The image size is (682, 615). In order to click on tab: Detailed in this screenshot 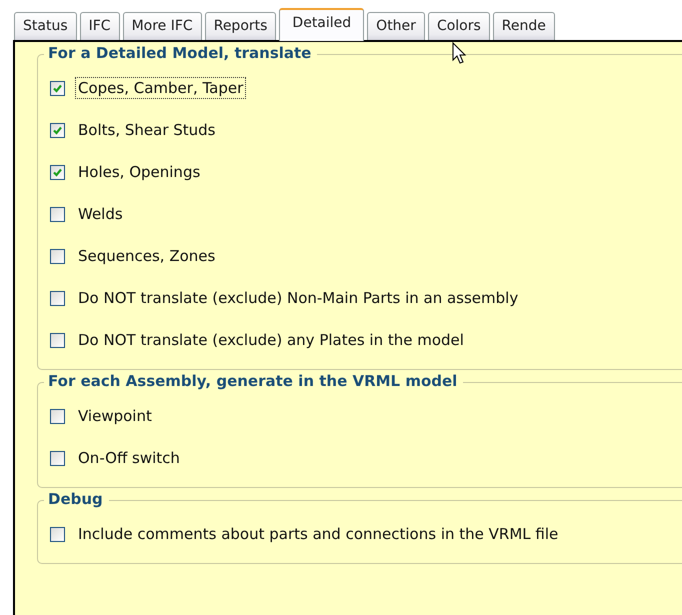, I will do `click(321, 24)`.